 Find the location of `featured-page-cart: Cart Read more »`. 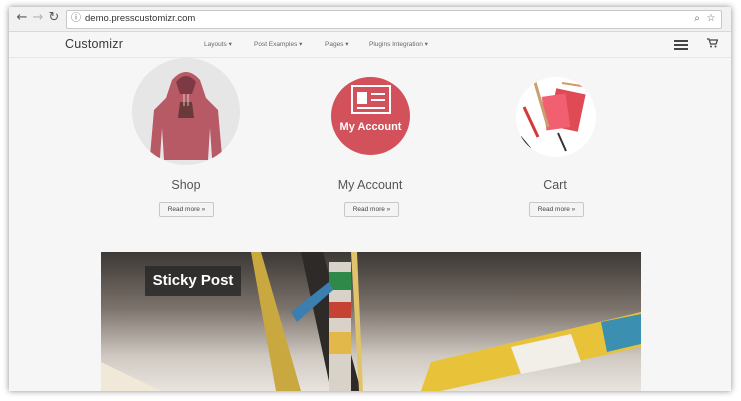

featured-page-cart: Cart Read more » is located at coordinates (555, 142).